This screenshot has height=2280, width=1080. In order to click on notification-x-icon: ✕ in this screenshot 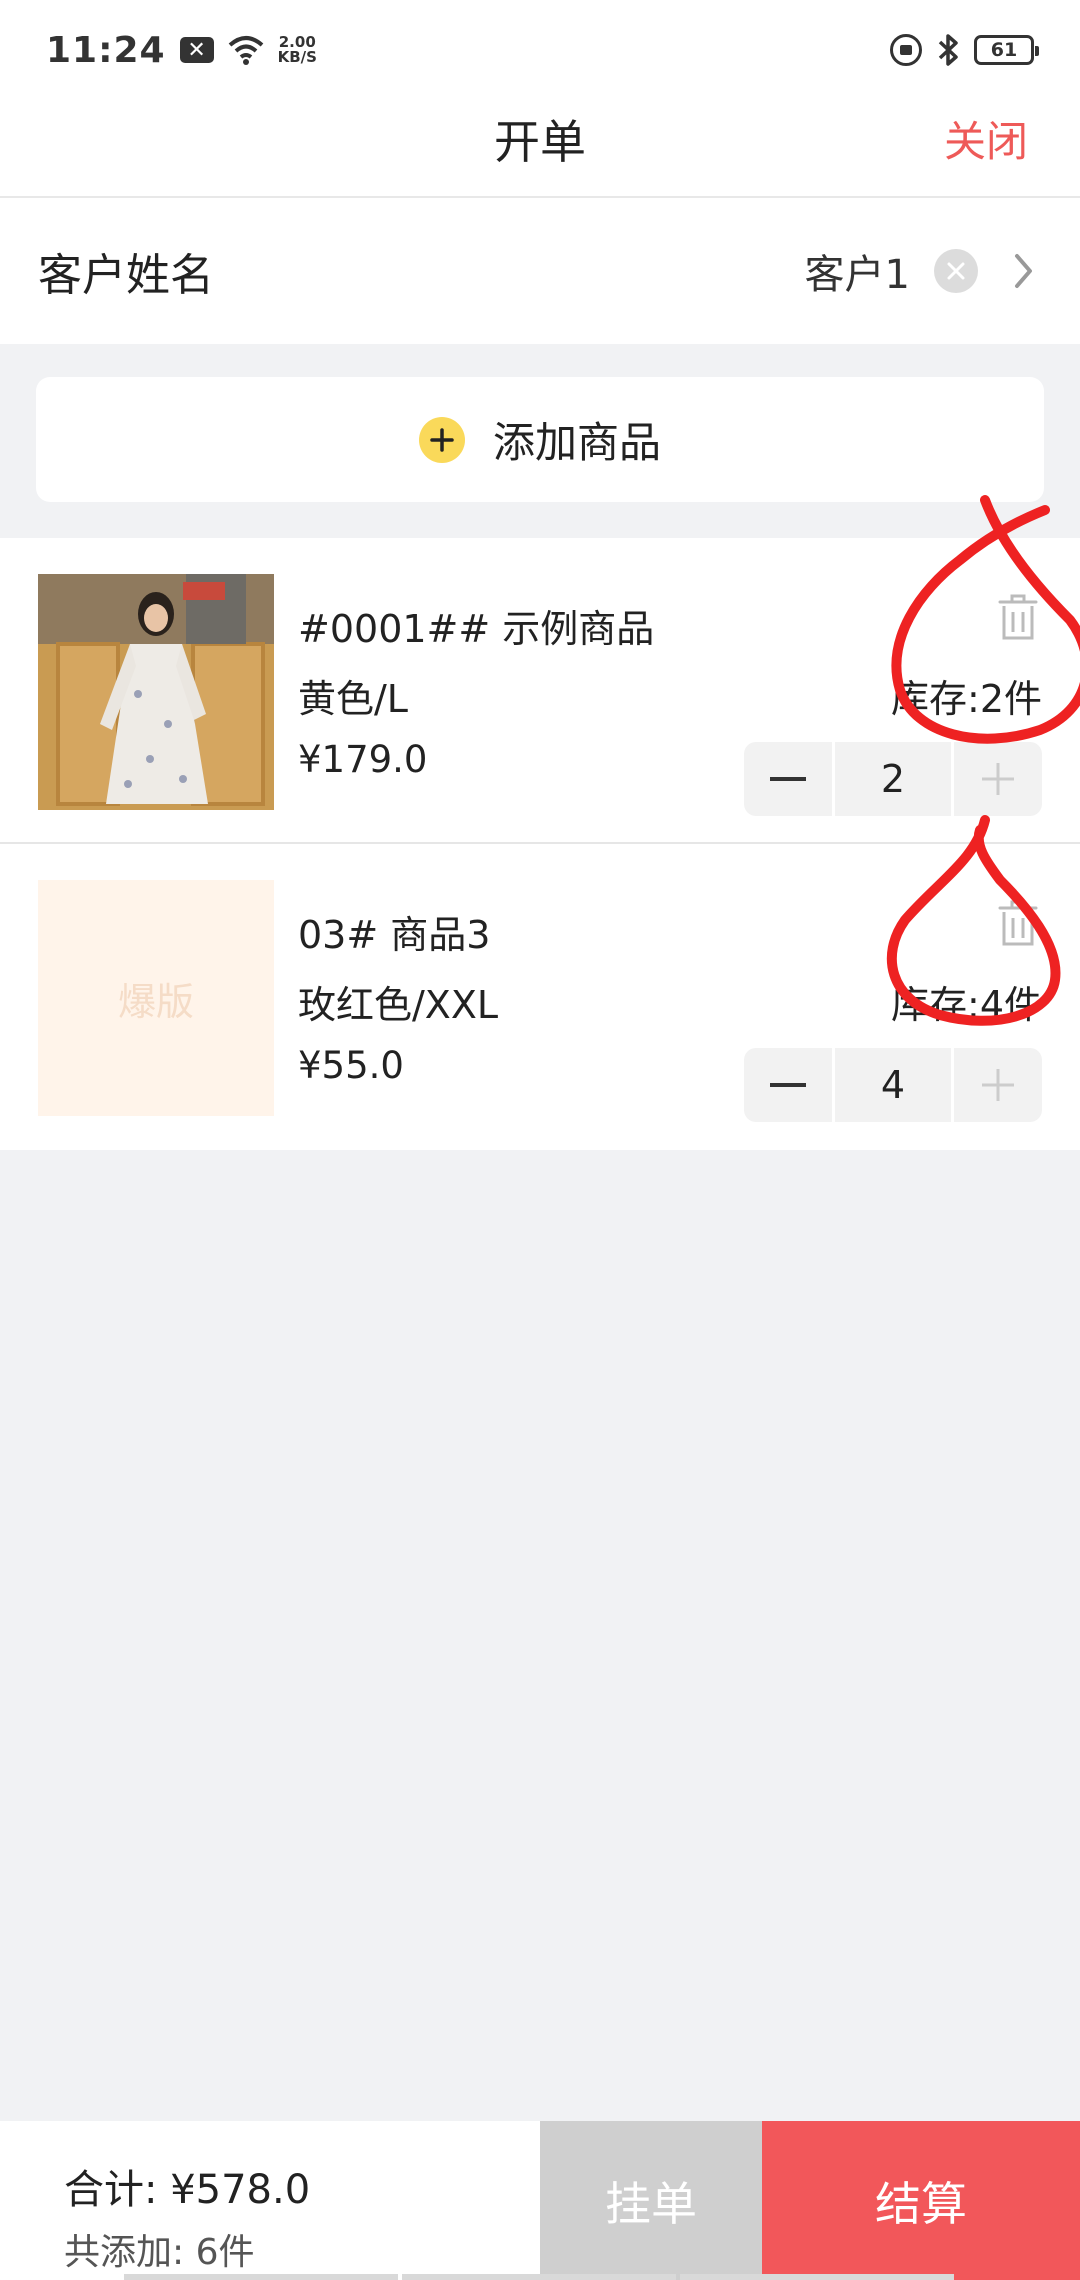, I will do `click(196, 50)`.